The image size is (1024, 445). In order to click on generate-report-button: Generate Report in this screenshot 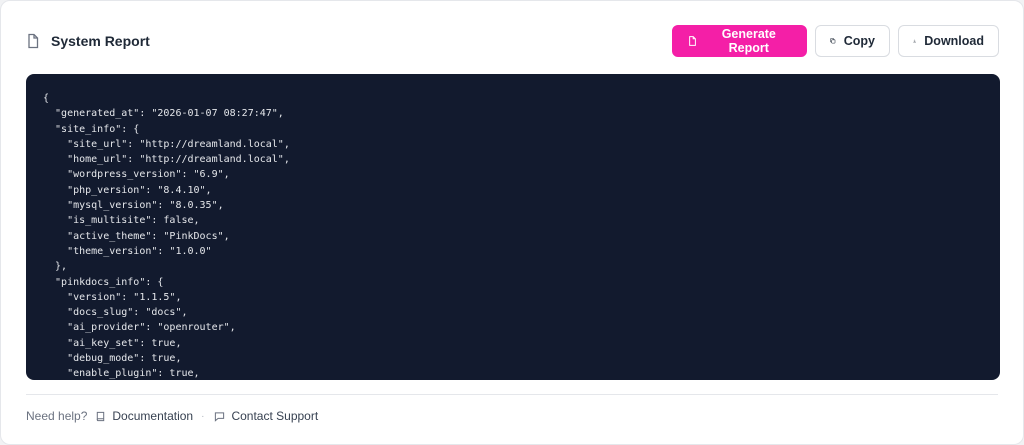, I will do `click(739, 41)`.